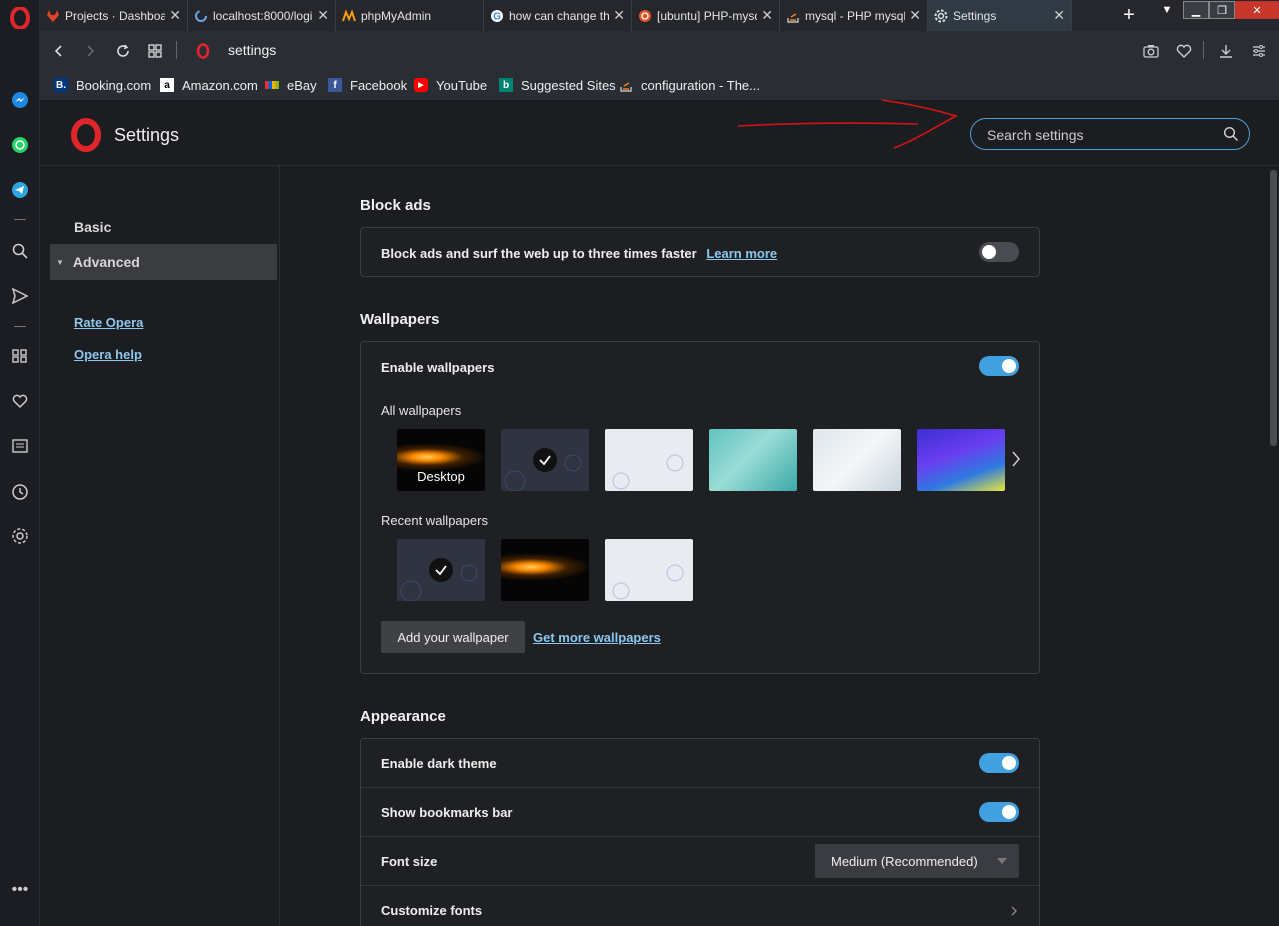  Describe the element at coordinates (60, 262) in the screenshot. I see `caret-down-icon: ▼` at that location.